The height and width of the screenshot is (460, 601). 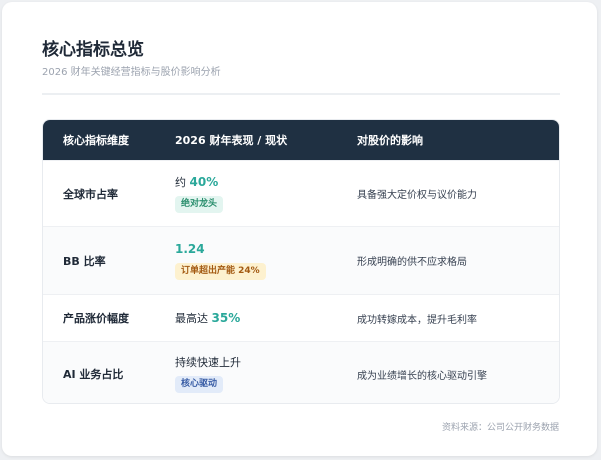 What do you see at coordinates (90, 194) in the screenshot?
I see `row-dimension: 全球市占率` at bounding box center [90, 194].